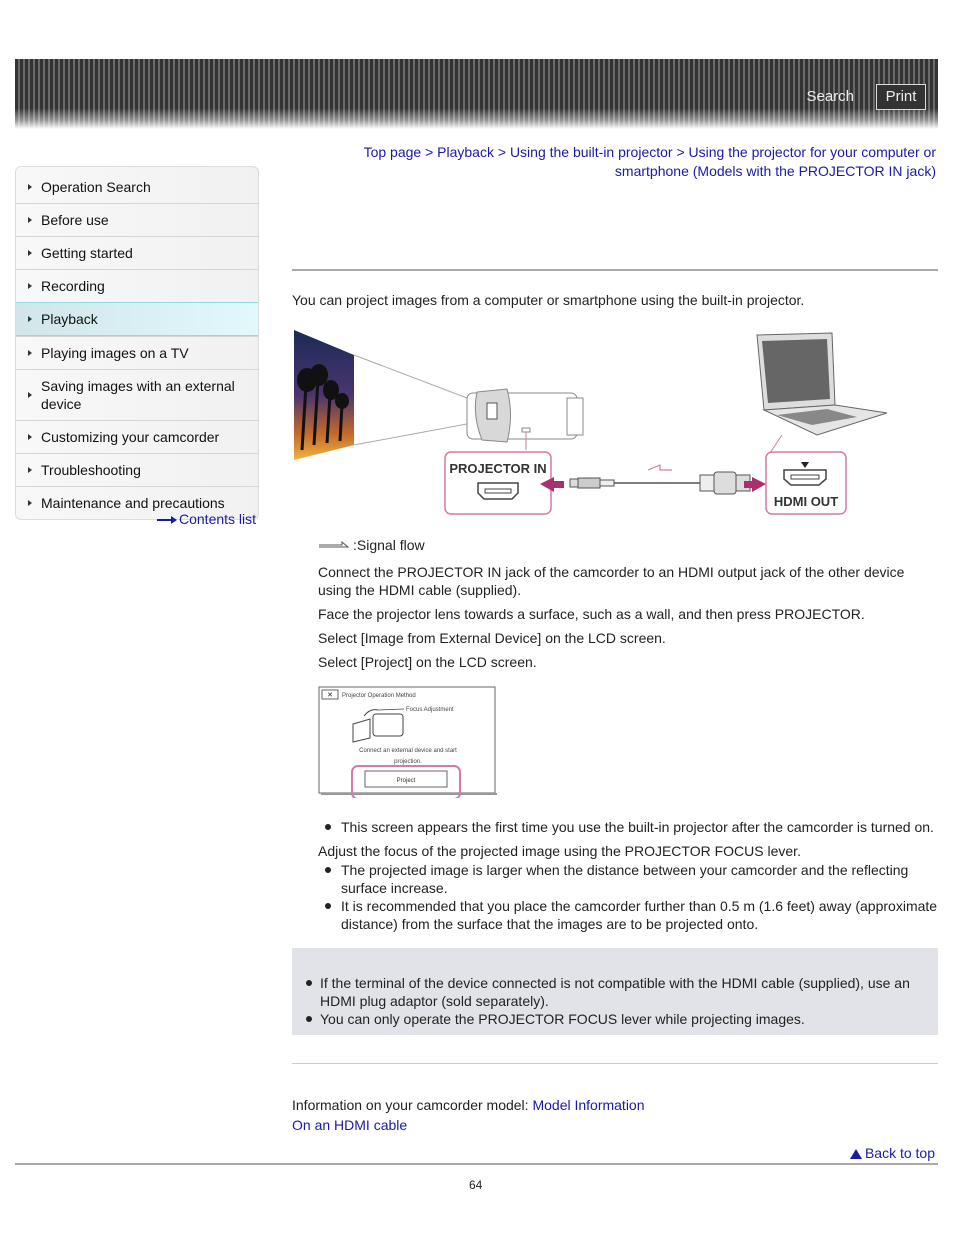 This screenshot has height=1235, width=954. What do you see at coordinates (133, 503) in the screenshot?
I see `sidebar-item-label: Maintenance and precautions` at bounding box center [133, 503].